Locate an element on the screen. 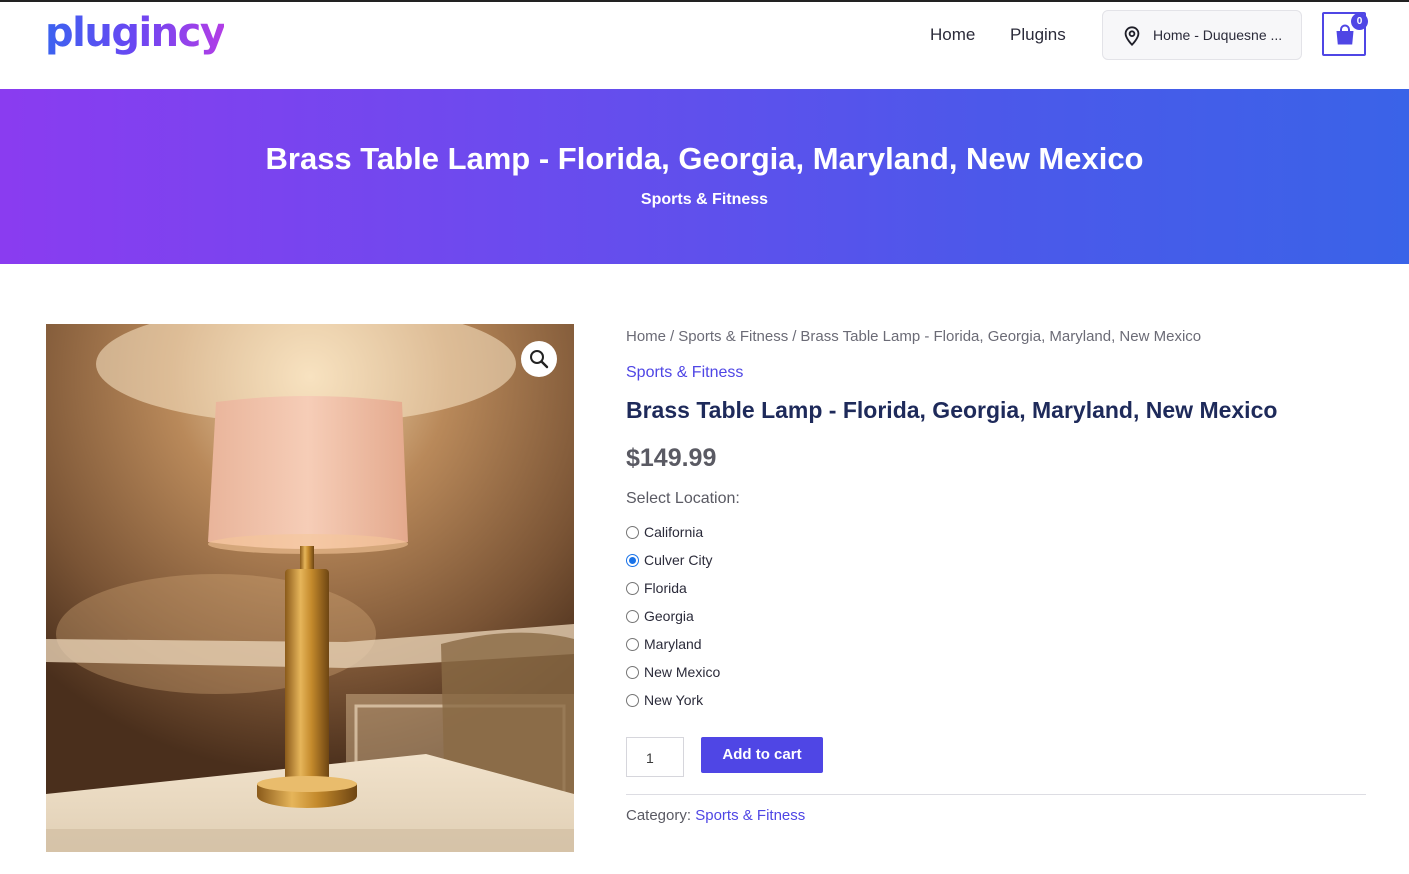 The width and height of the screenshot is (1409, 874). radio-button-selected is located at coordinates (632, 560).